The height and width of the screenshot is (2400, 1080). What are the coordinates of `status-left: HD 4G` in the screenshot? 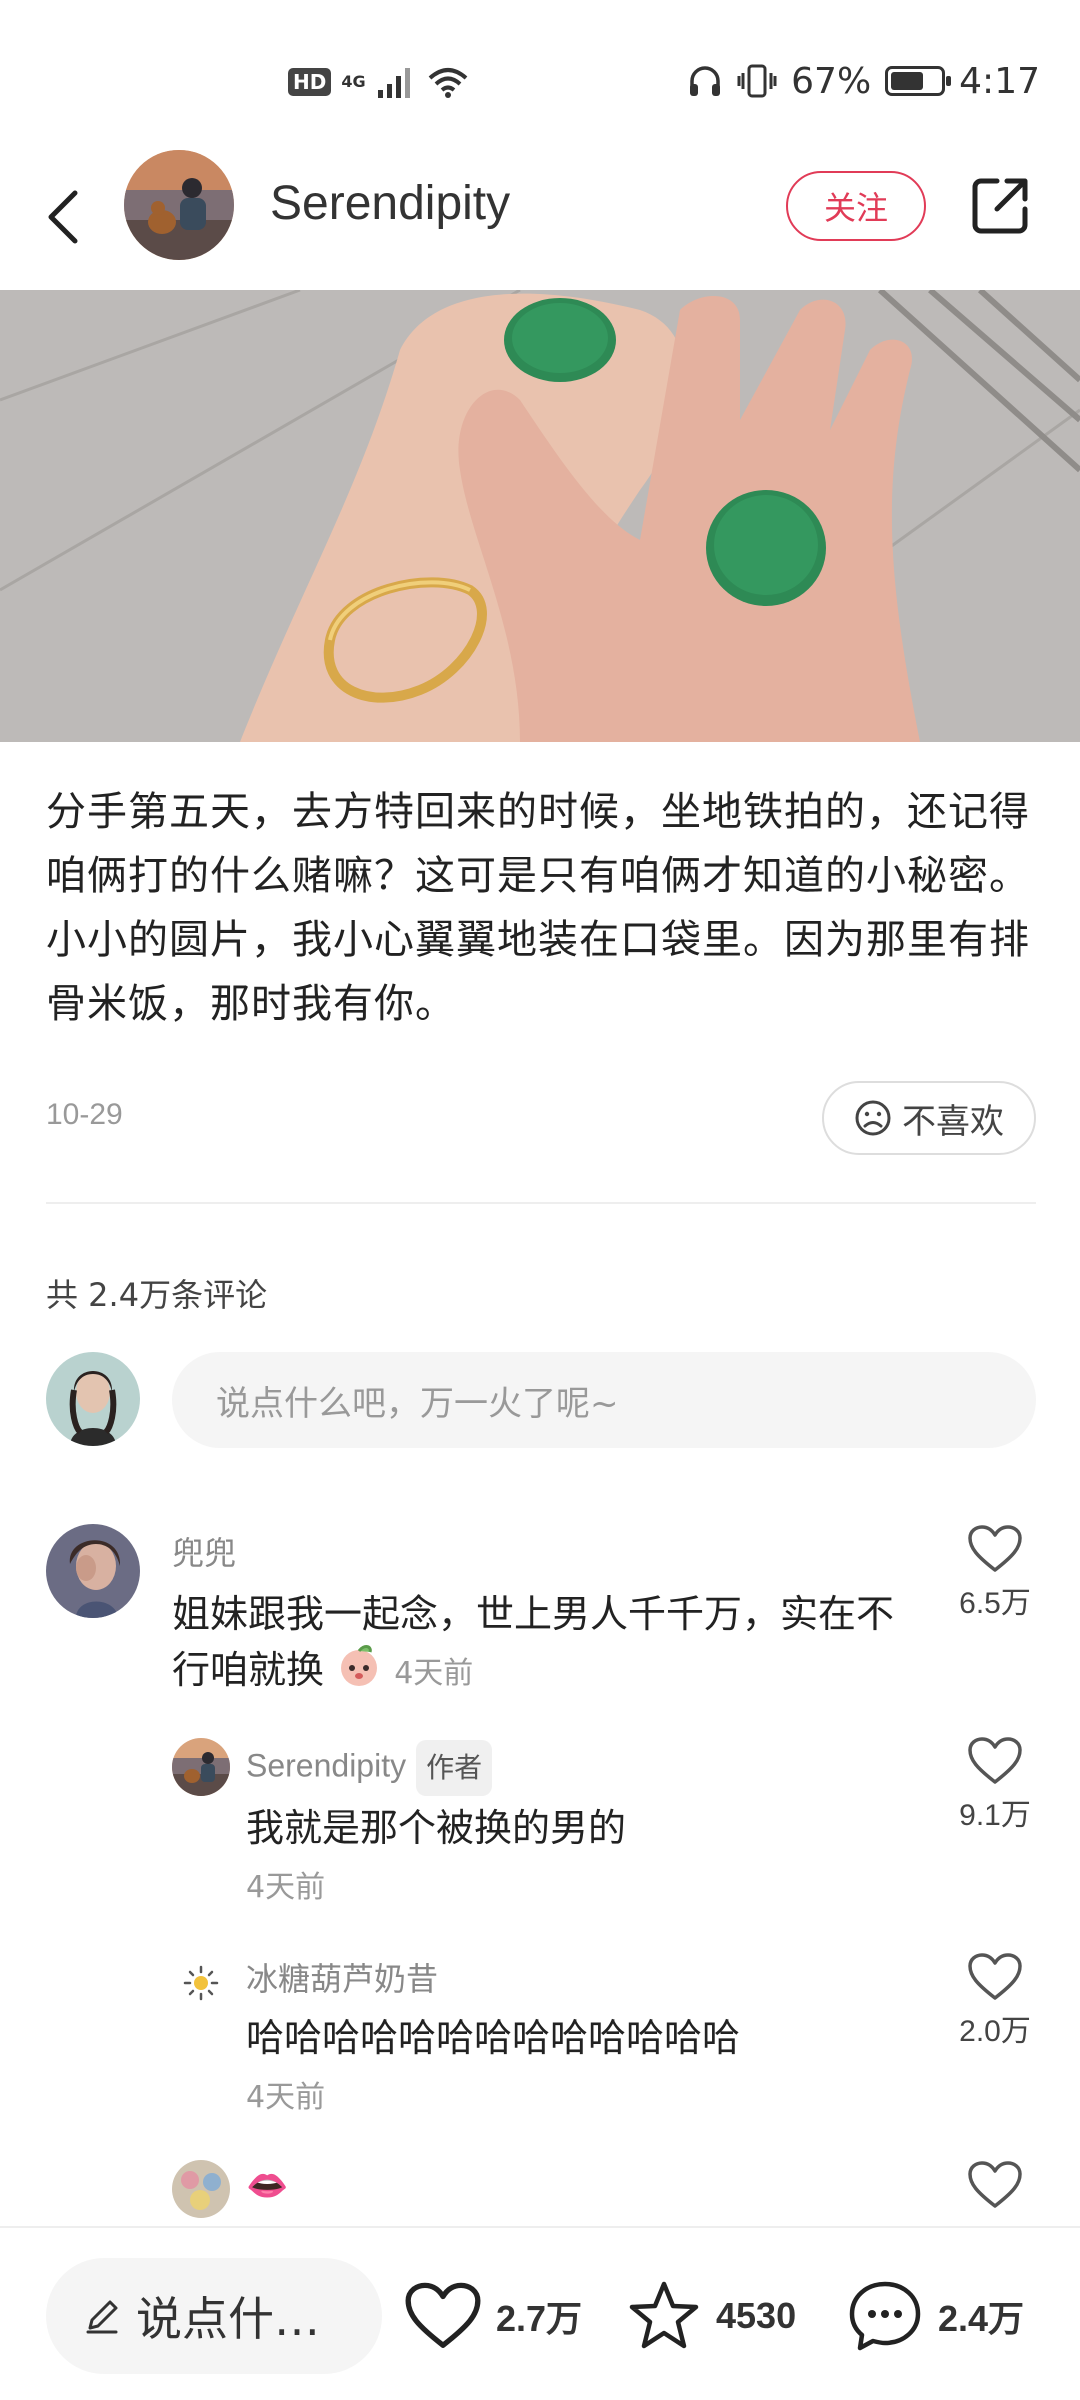 It's located at (379, 82).